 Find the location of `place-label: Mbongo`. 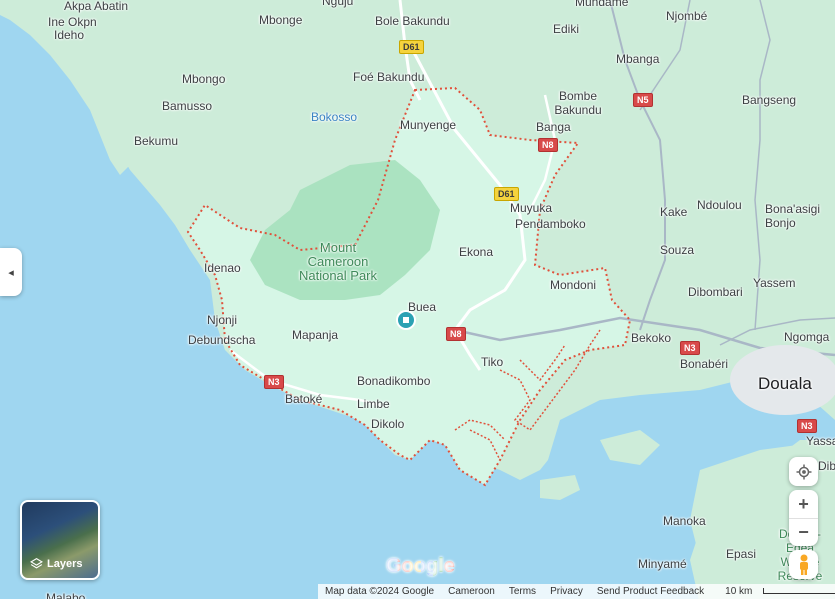

place-label: Mbongo is located at coordinates (204, 79).